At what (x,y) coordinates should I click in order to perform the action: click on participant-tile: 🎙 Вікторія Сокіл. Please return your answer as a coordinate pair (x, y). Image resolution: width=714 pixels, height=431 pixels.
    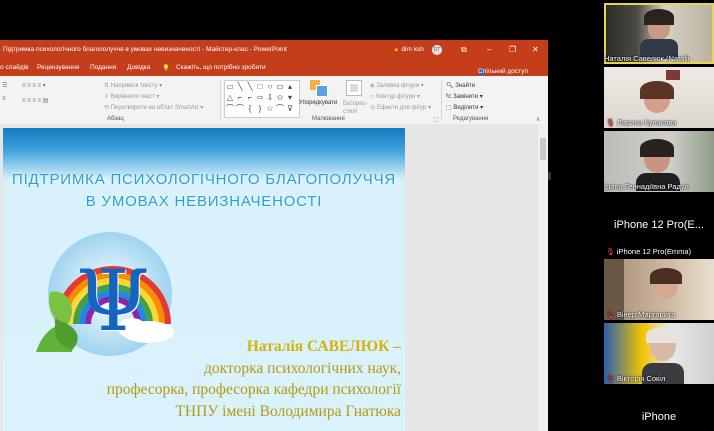
    Looking at the image, I should click on (659, 353).